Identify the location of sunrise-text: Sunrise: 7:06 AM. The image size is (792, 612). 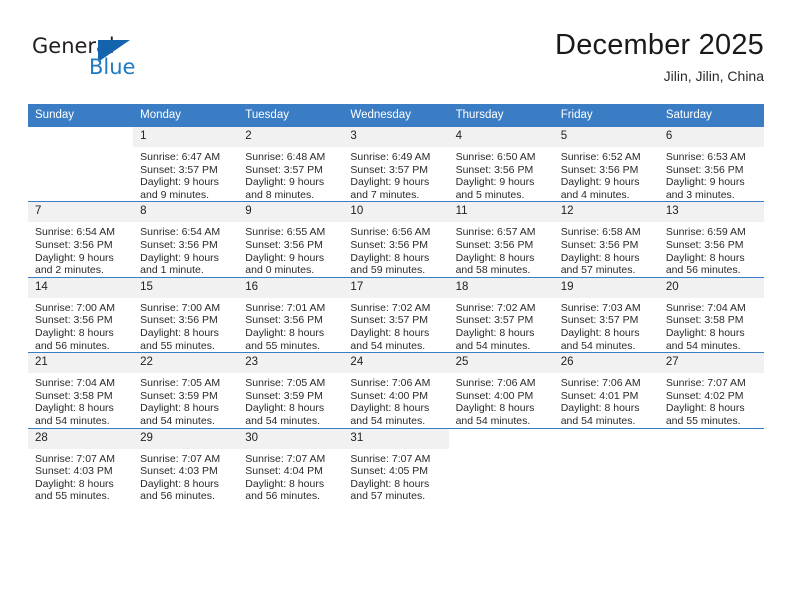
(600, 383).